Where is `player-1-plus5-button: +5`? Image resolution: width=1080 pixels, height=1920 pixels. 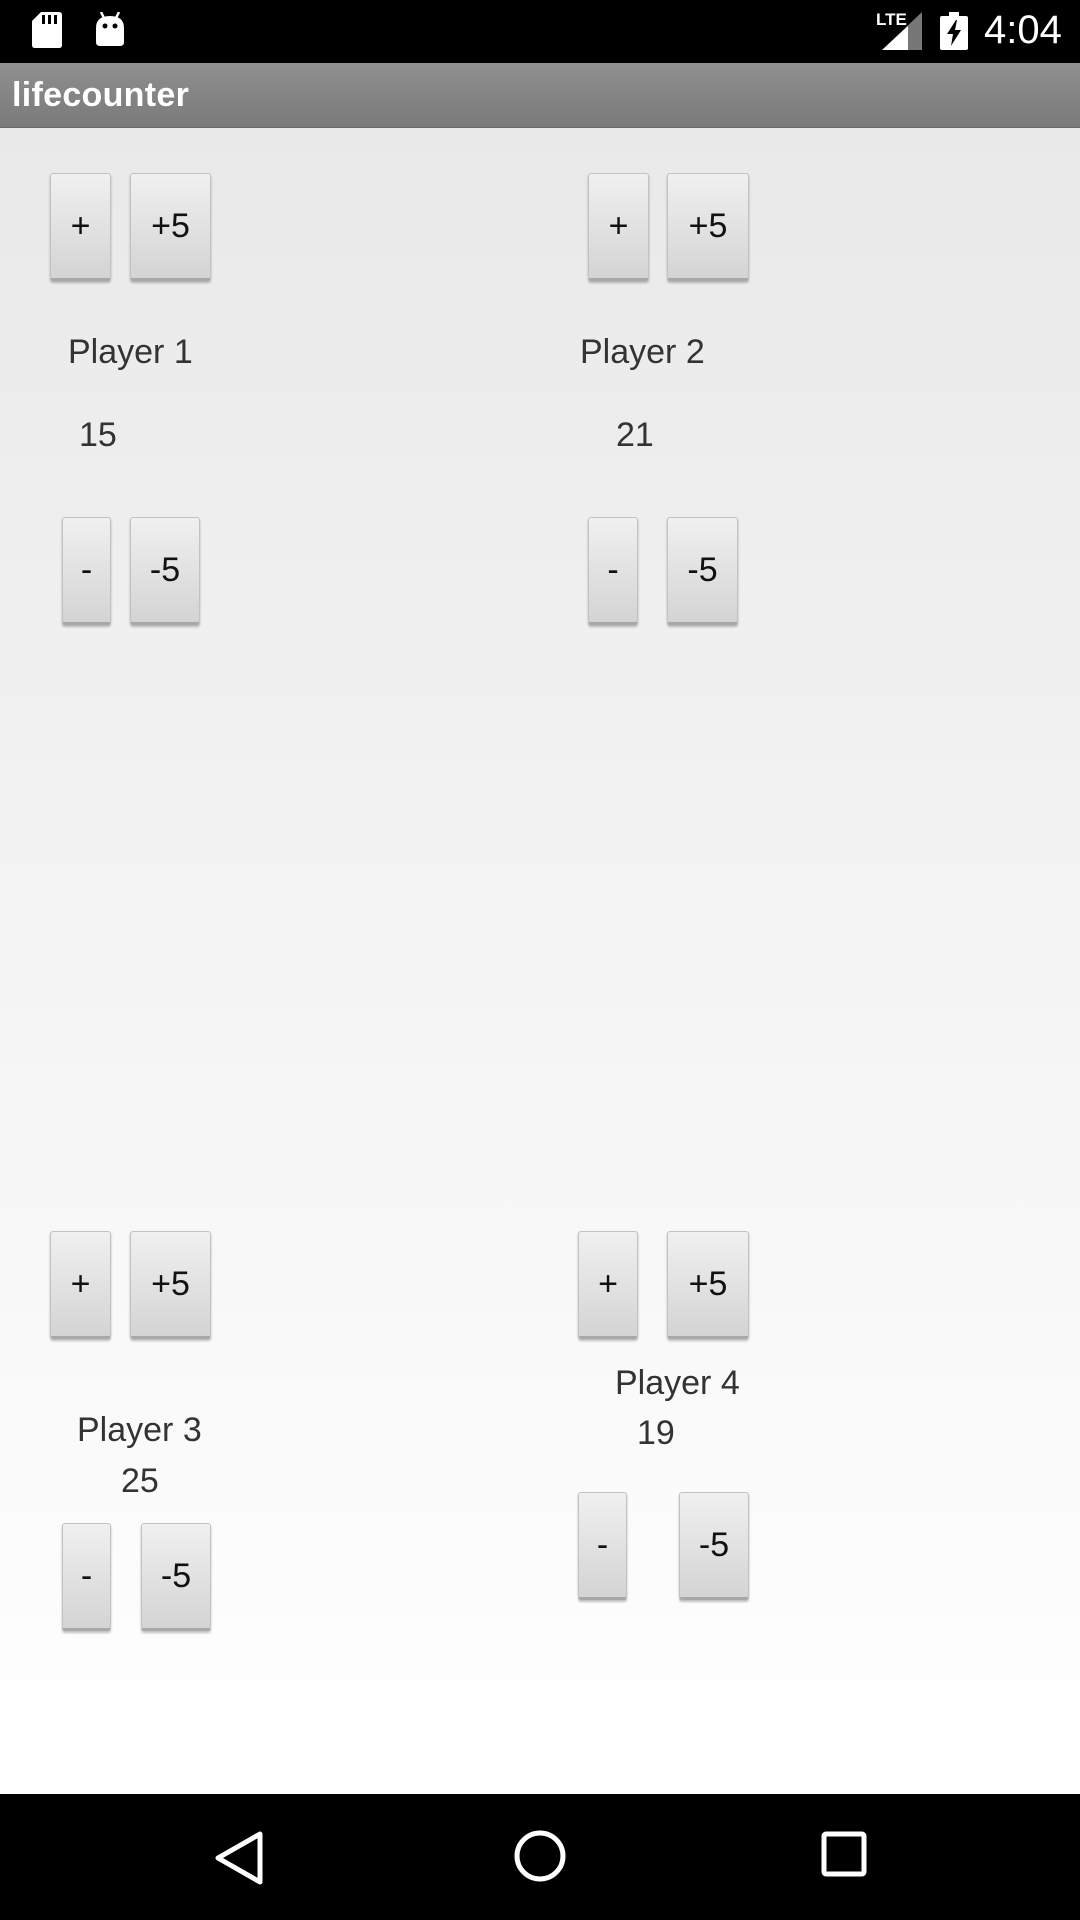 player-1-plus5-button: +5 is located at coordinates (170, 227).